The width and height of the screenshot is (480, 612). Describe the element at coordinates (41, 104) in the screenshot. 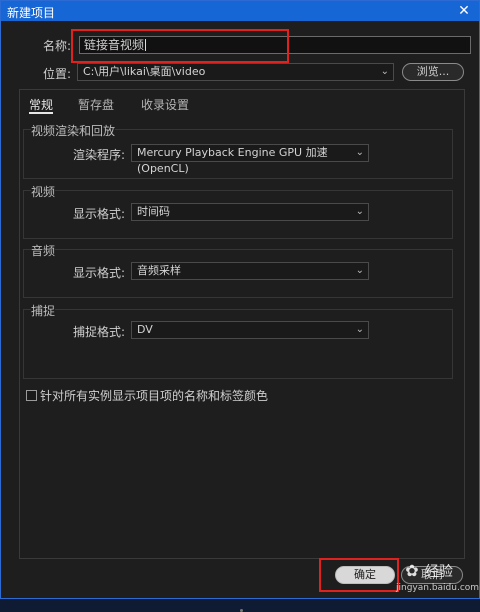

I see `tab-general: 常规` at that location.